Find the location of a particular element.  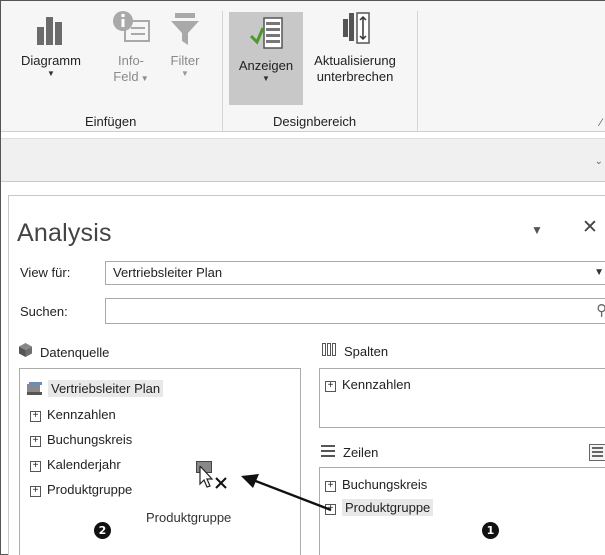

columns-icon is located at coordinates (329, 351).